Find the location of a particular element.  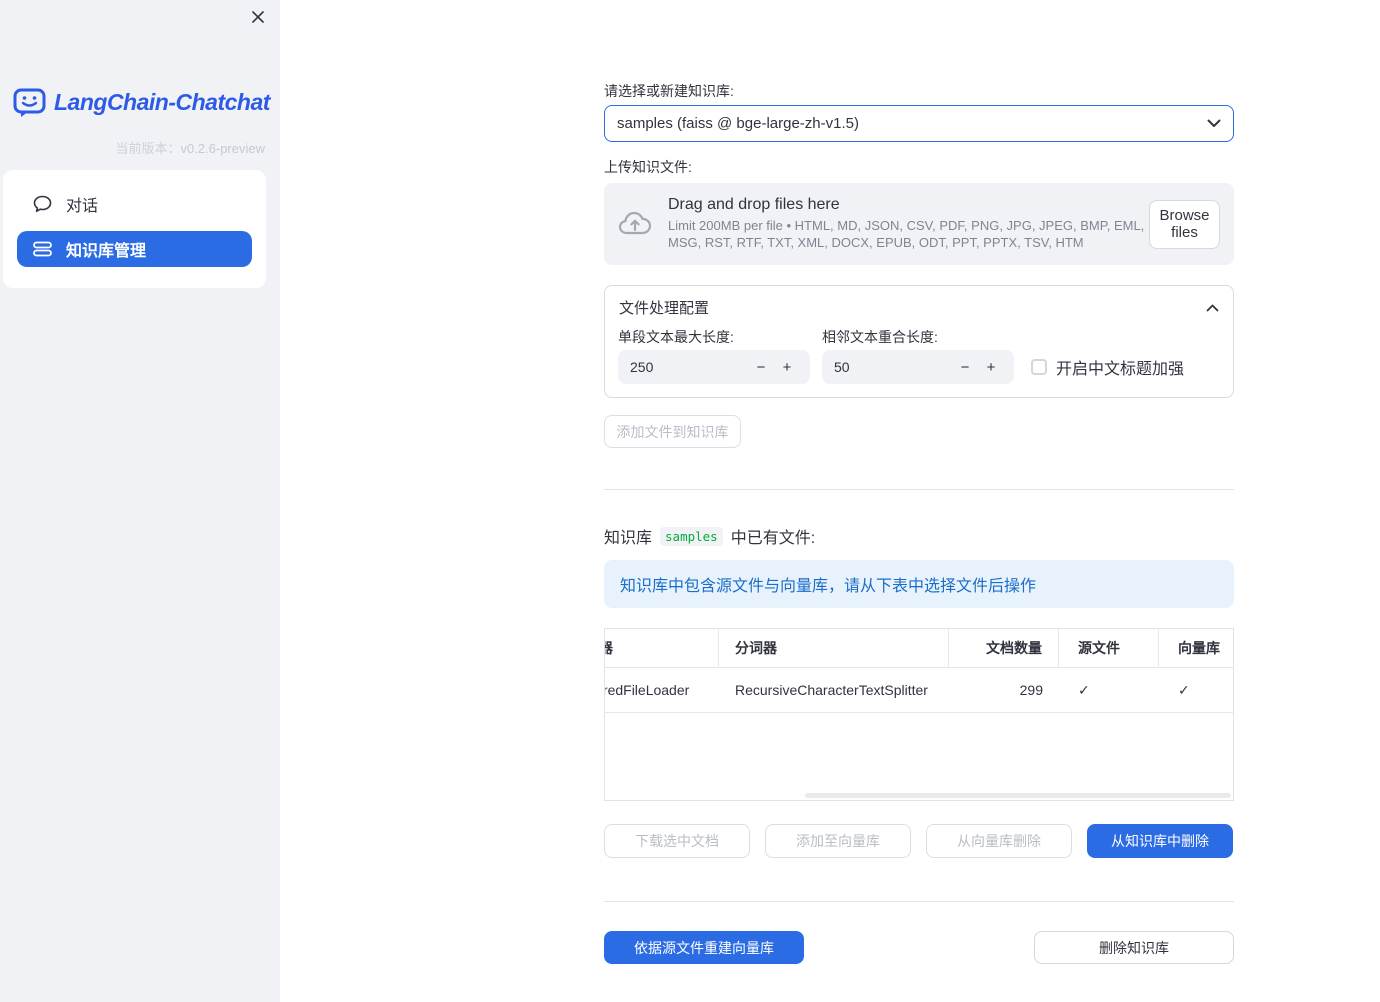

col-header-source-file: 源文件 is located at coordinates (1109, 648).